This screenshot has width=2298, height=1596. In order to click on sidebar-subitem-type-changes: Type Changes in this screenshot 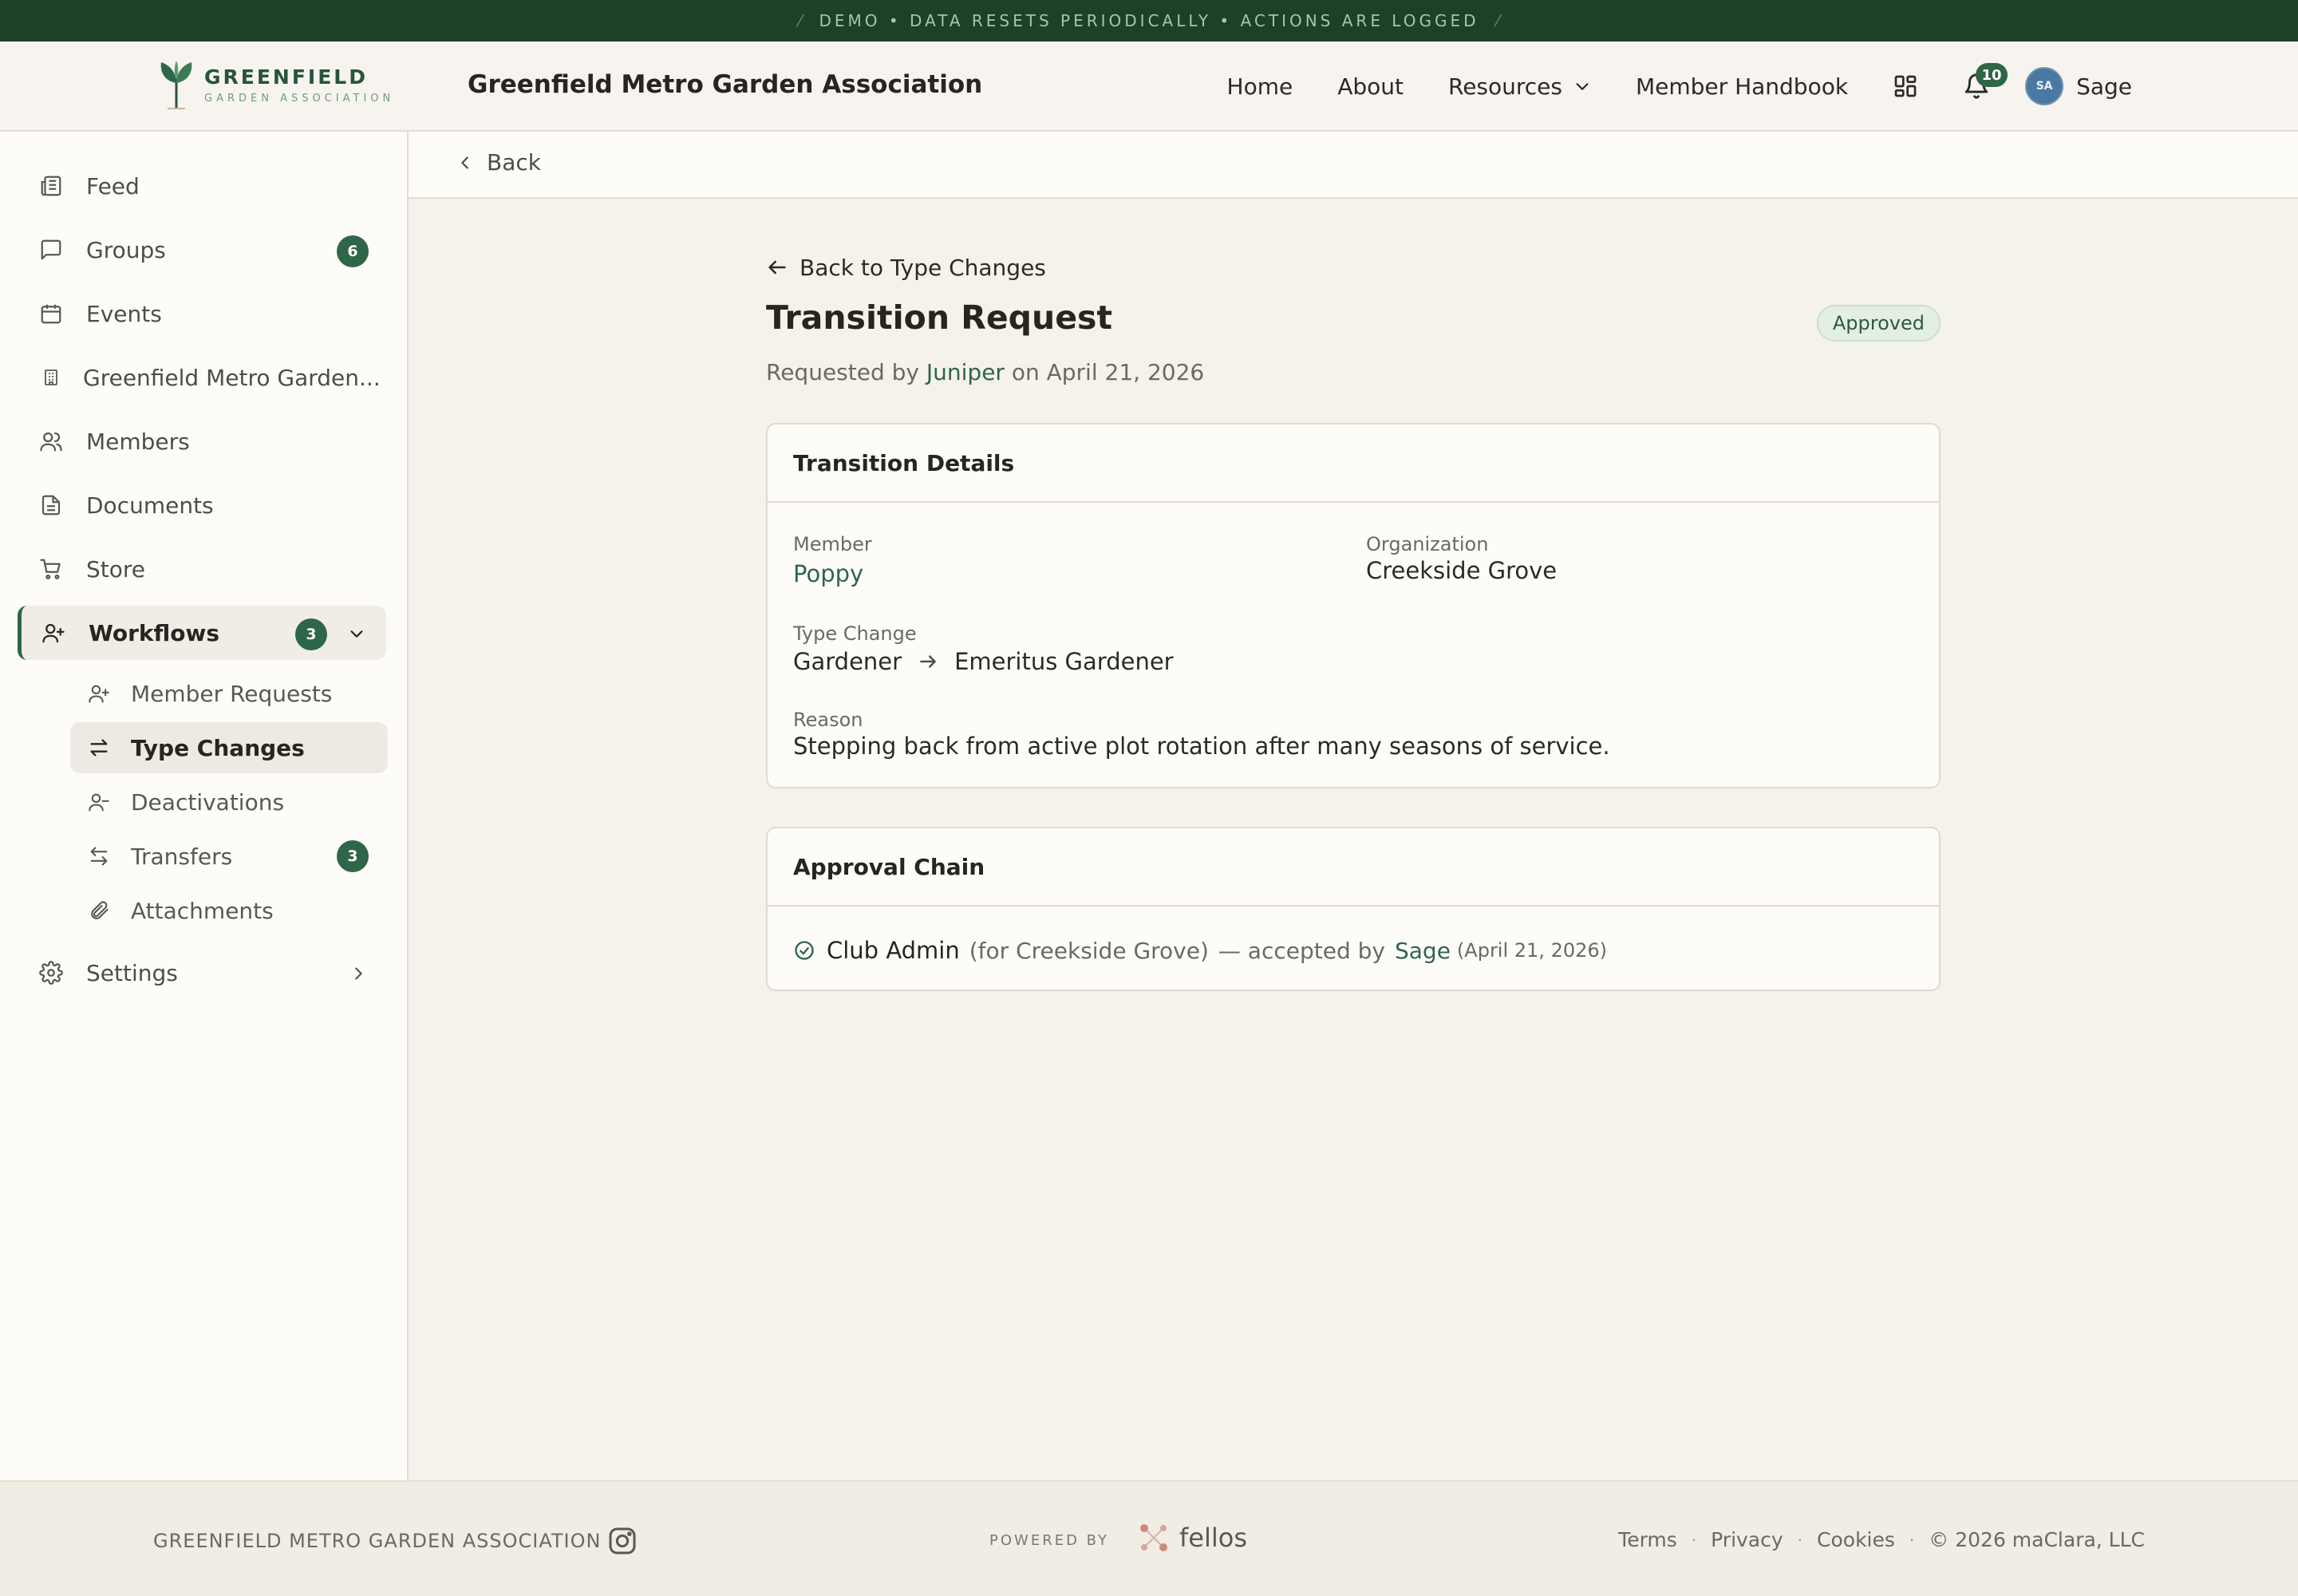, I will do `click(229, 747)`.